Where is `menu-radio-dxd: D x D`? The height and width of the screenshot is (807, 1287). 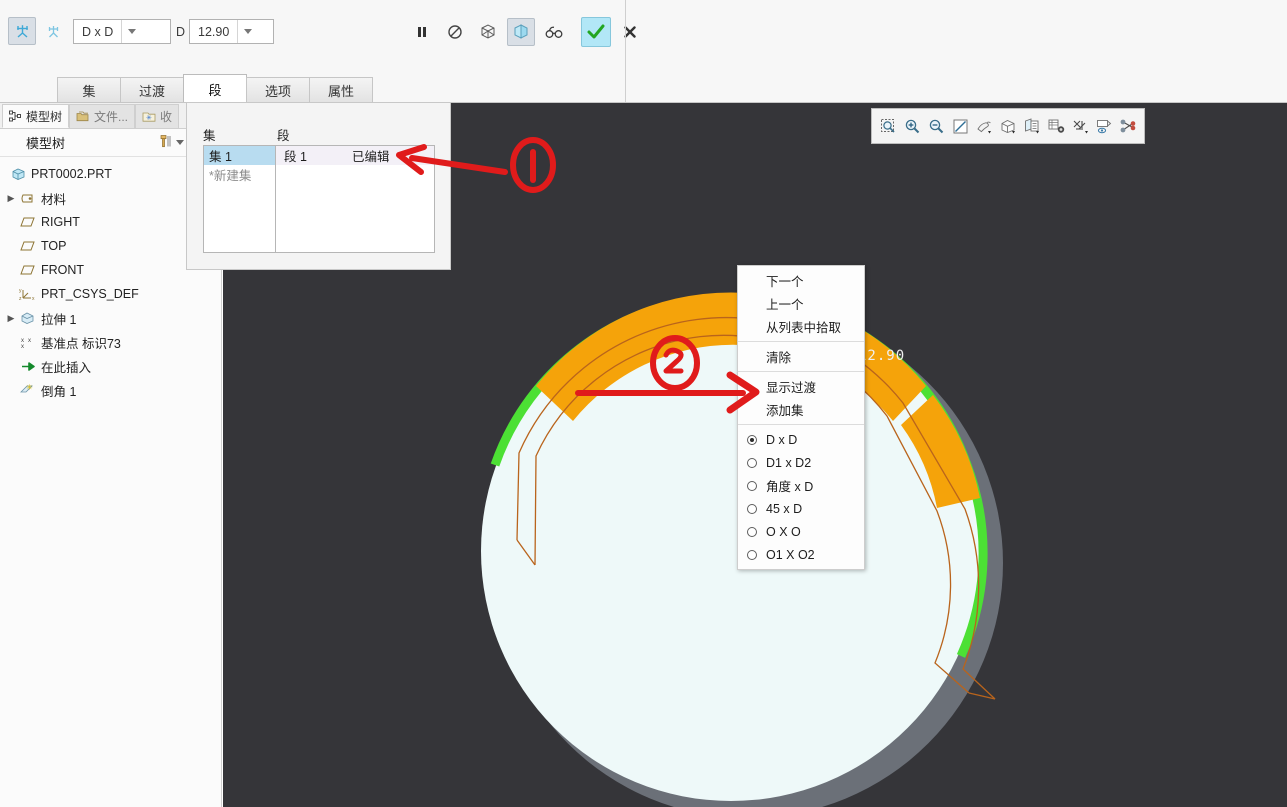
menu-radio-dxd: D x D is located at coordinates (801, 439).